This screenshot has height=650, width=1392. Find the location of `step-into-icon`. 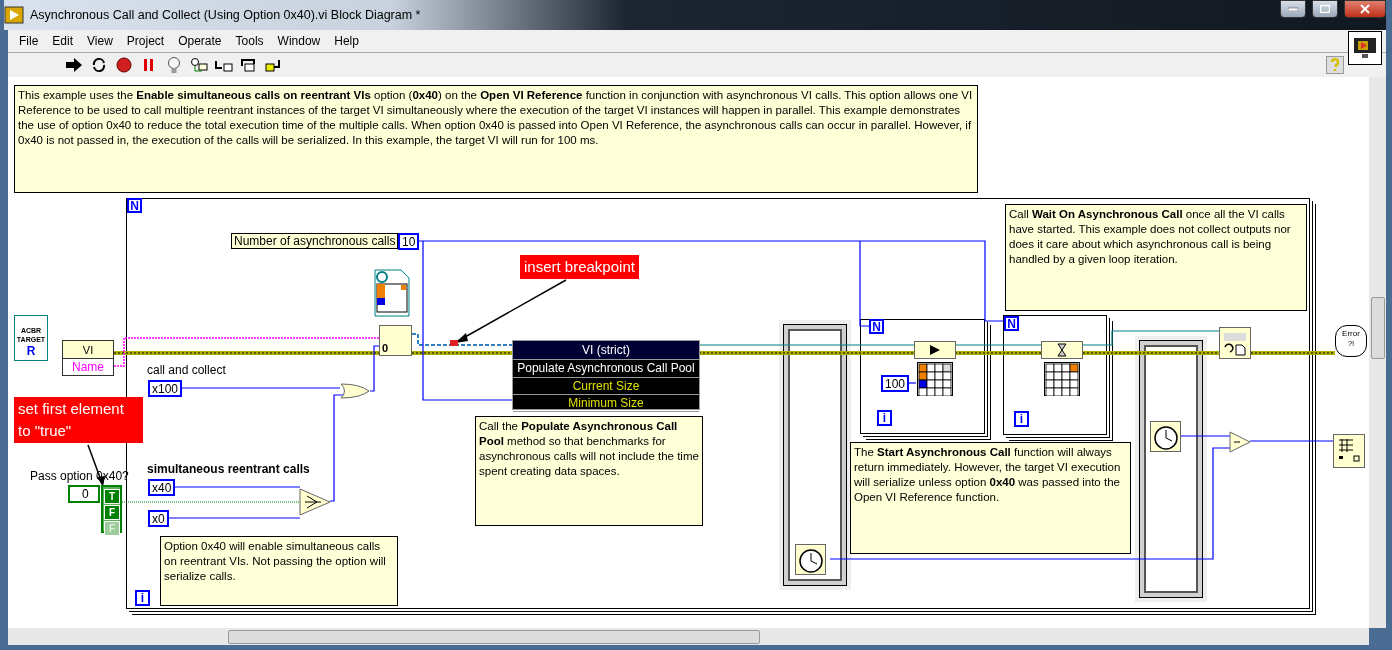

step-into-icon is located at coordinates (224, 65).